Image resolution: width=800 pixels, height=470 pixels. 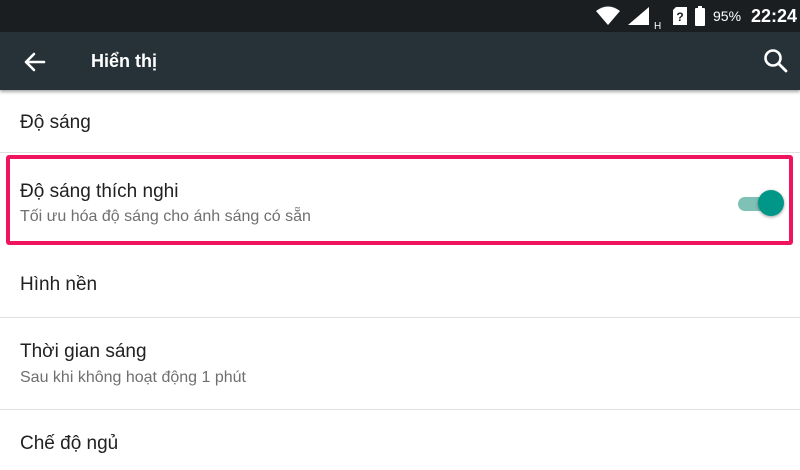 I want to click on battery-percent: 95%, so click(x=727, y=16).